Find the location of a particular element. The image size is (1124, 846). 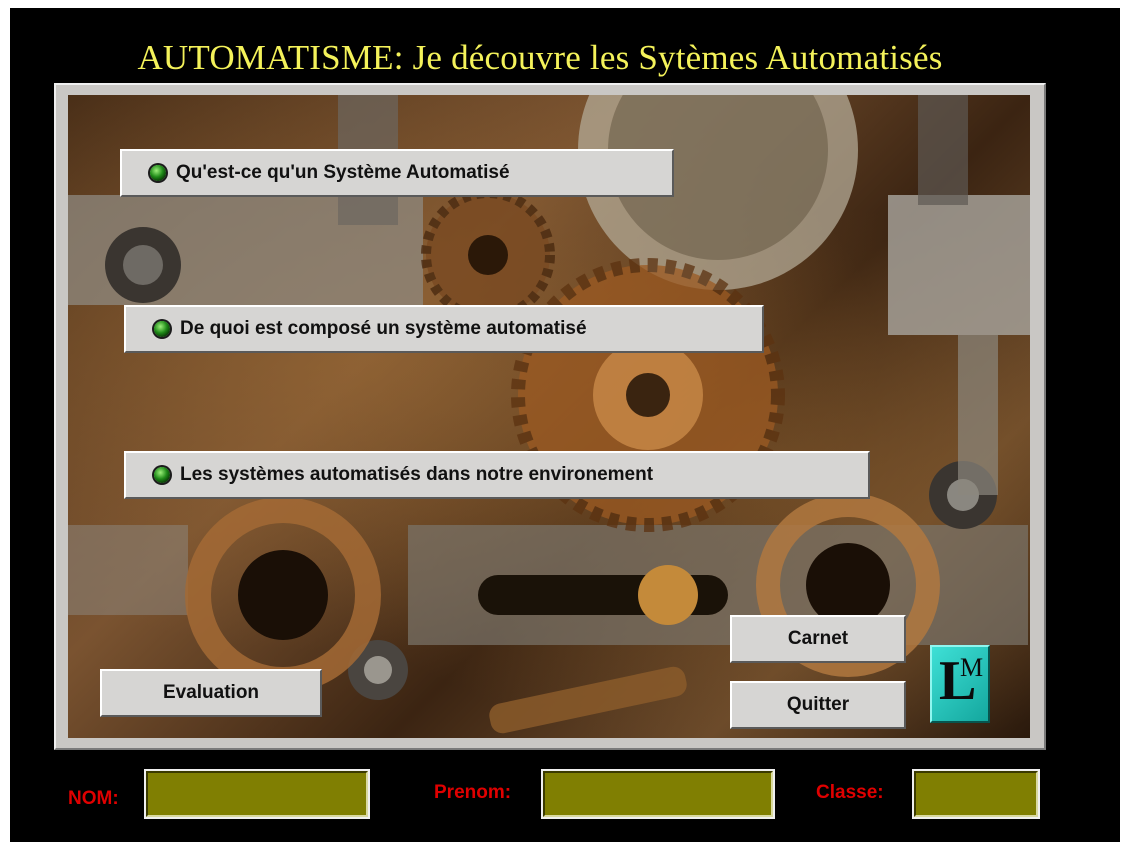

classe-label: Classe: is located at coordinates (850, 792).